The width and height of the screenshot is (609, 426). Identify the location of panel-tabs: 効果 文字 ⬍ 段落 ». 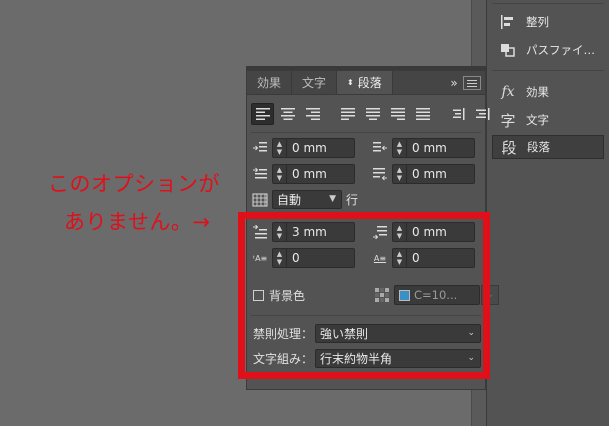
(366, 83).